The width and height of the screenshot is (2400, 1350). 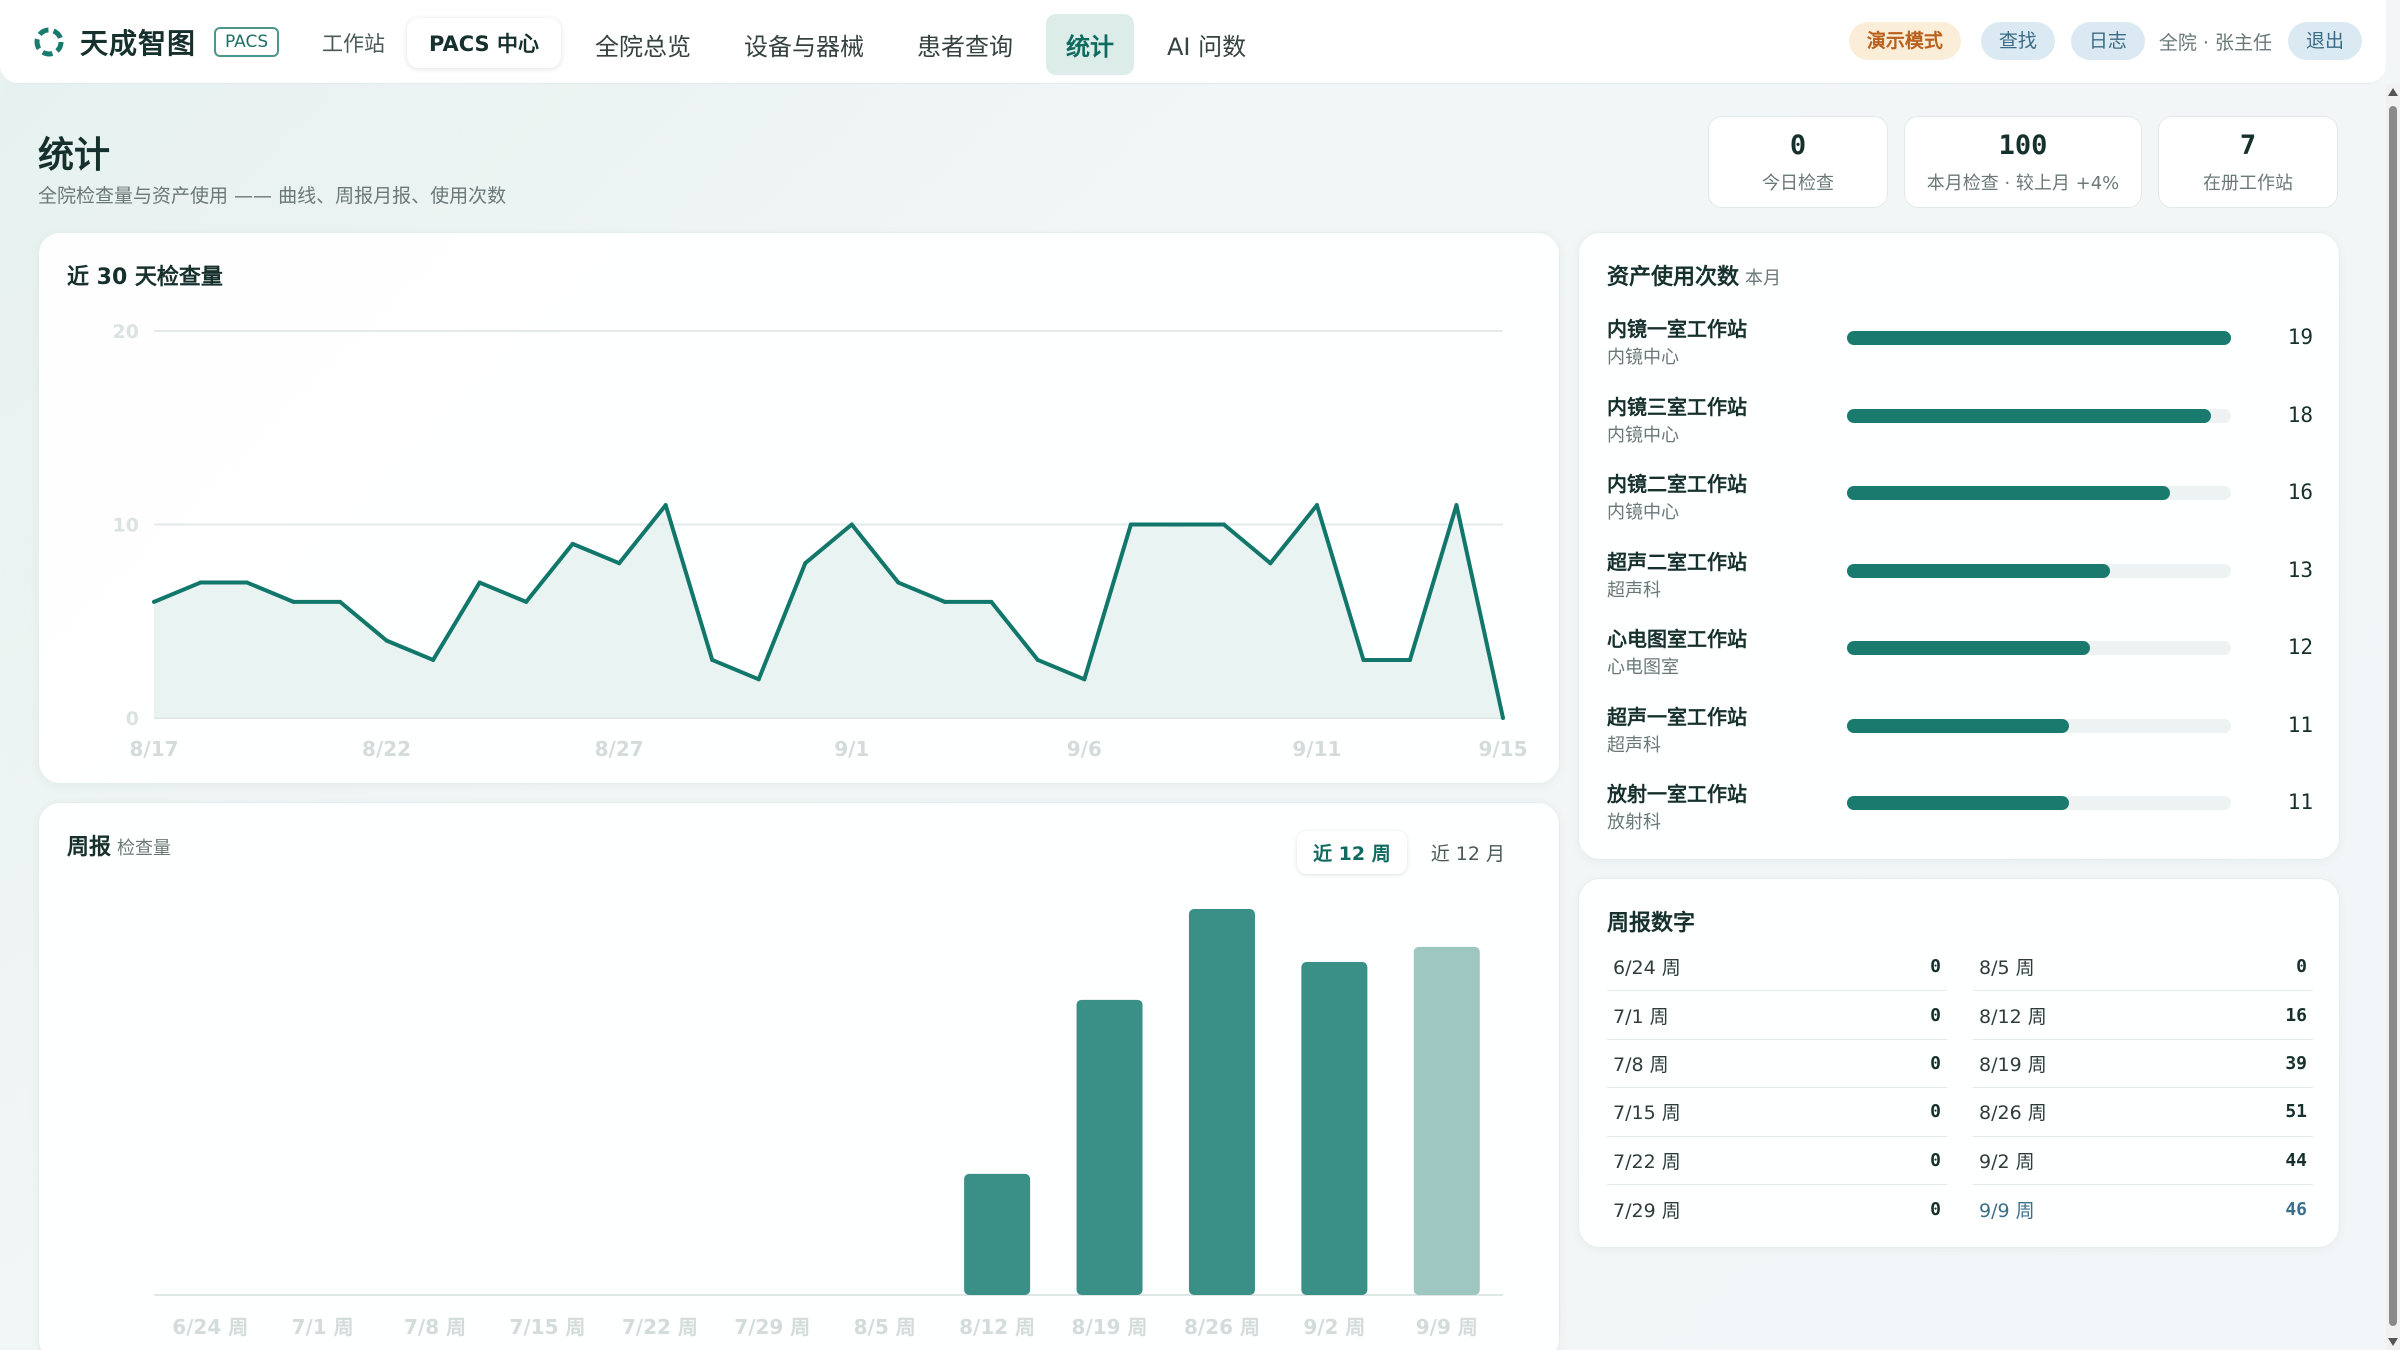 I want to click on x-tick-label: 7/15 周, so click(x=547, y=1327).